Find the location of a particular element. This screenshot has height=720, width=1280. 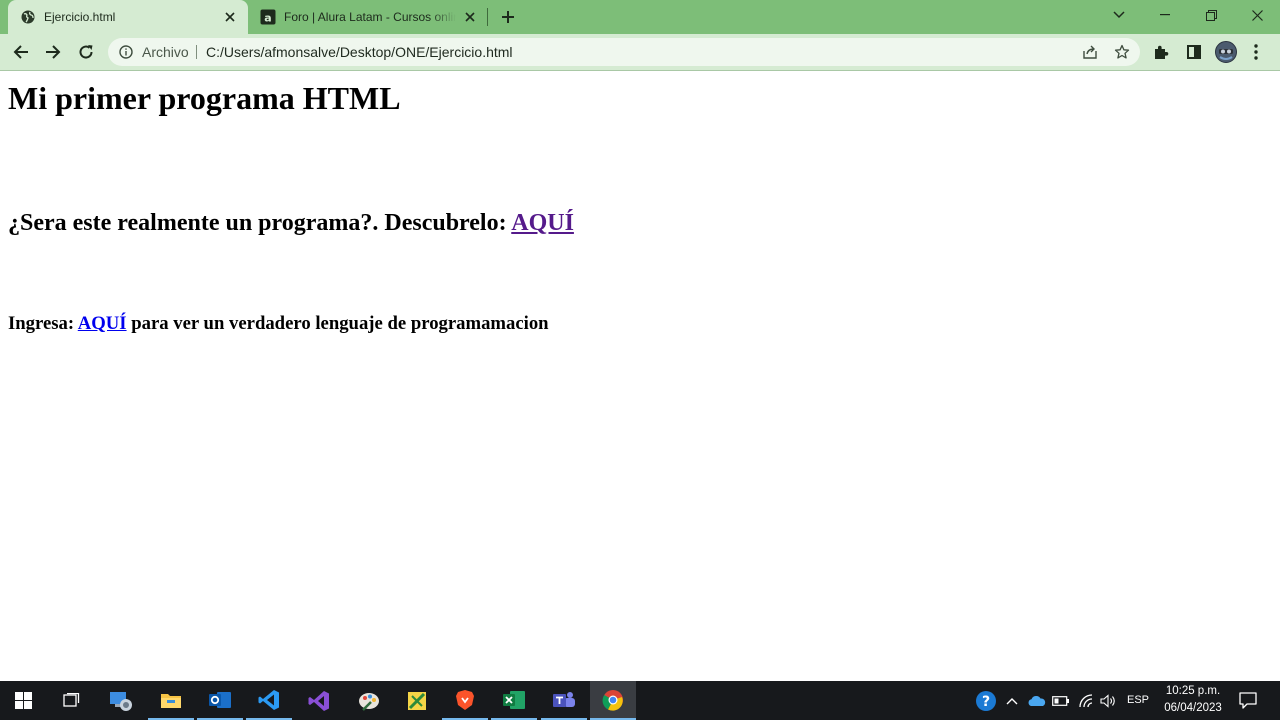

language-link: AQUÍ is located at coordinates (102, 323).